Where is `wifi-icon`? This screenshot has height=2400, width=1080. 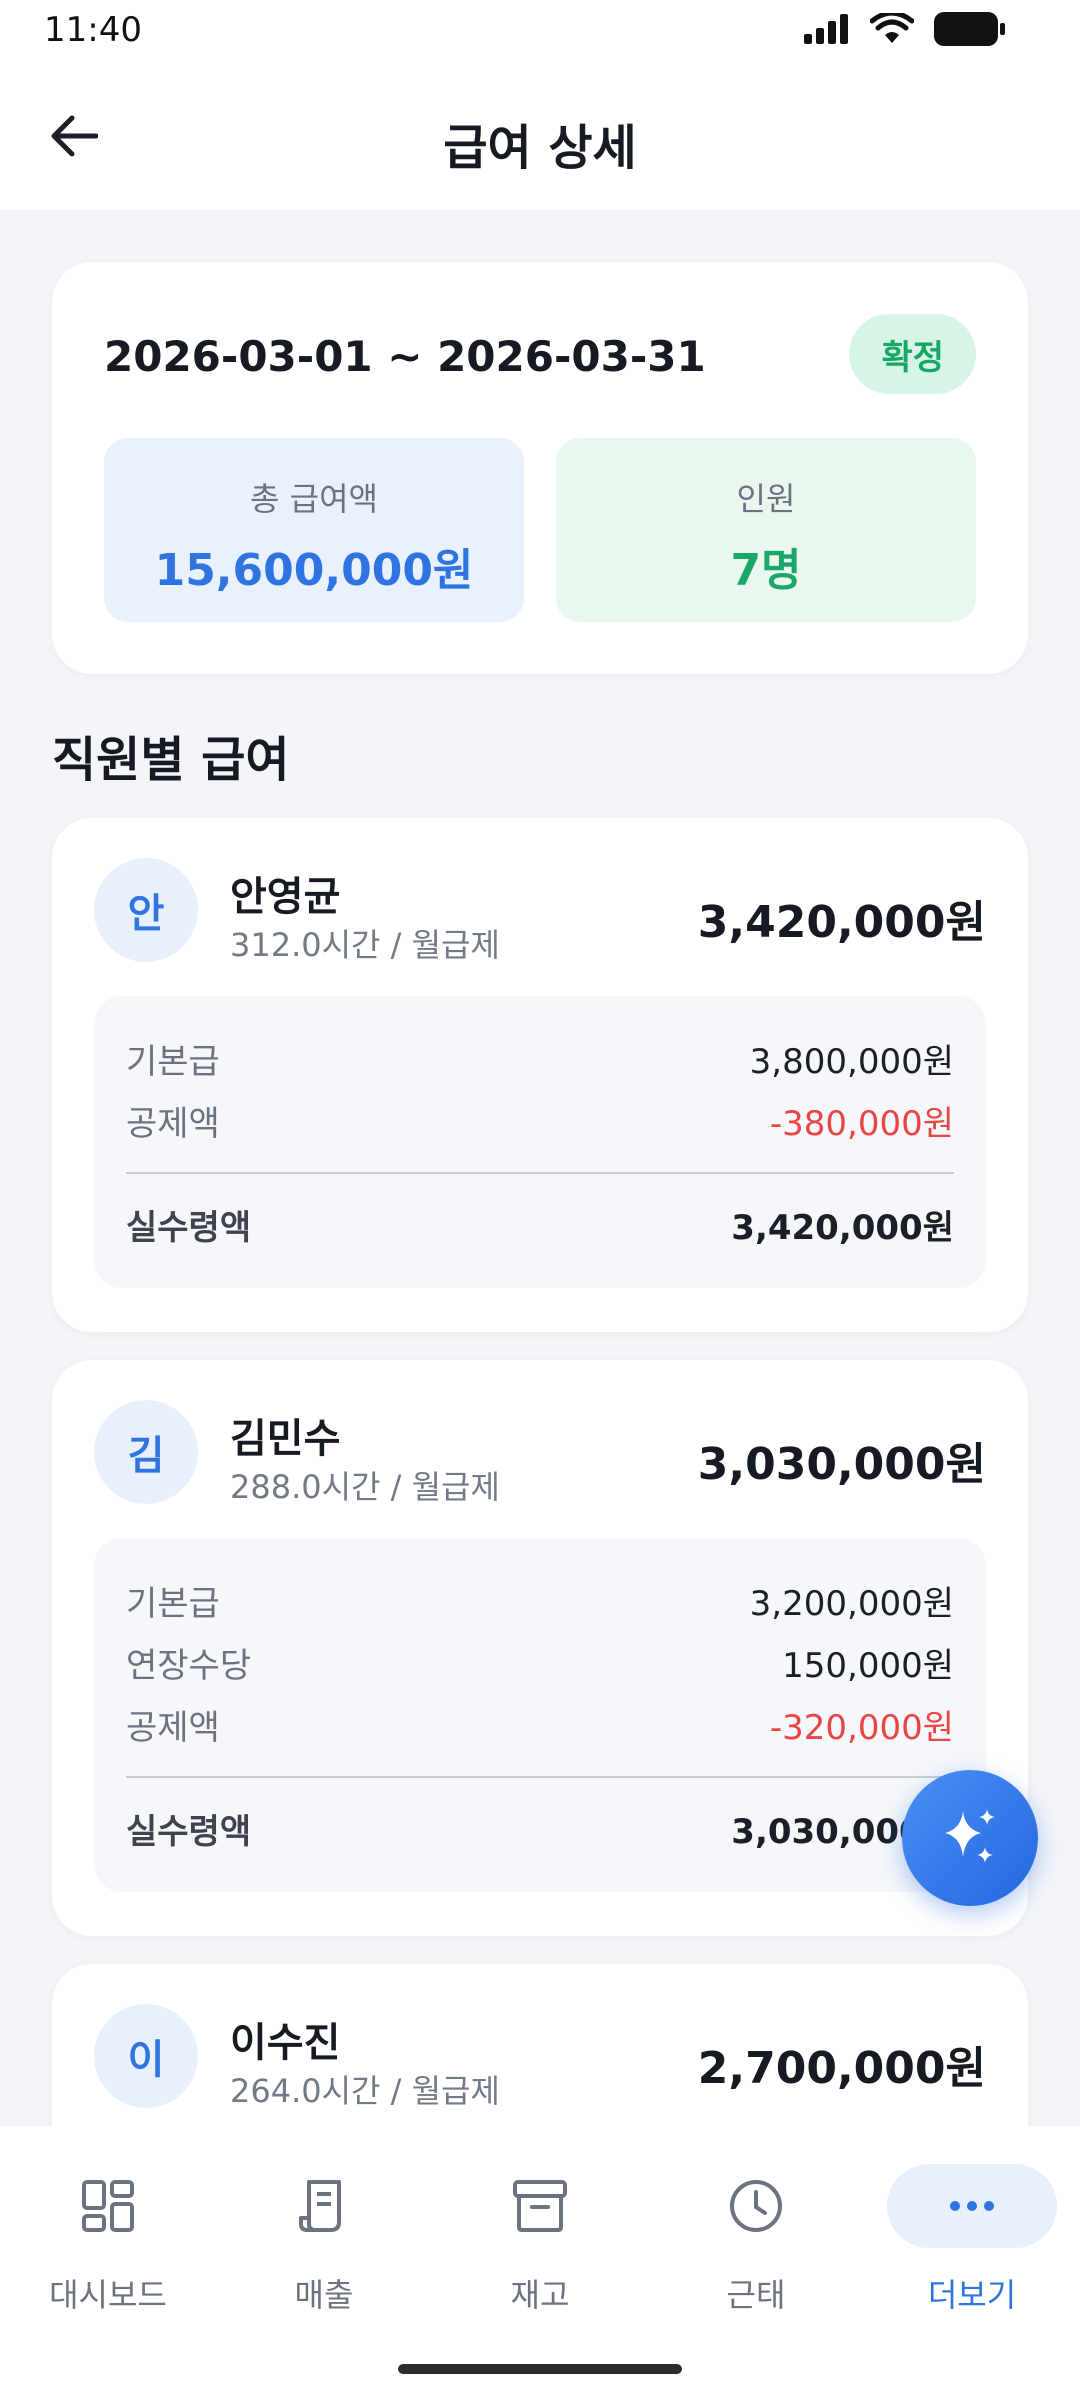 wifi-icon is located at coordinates (892, 28).